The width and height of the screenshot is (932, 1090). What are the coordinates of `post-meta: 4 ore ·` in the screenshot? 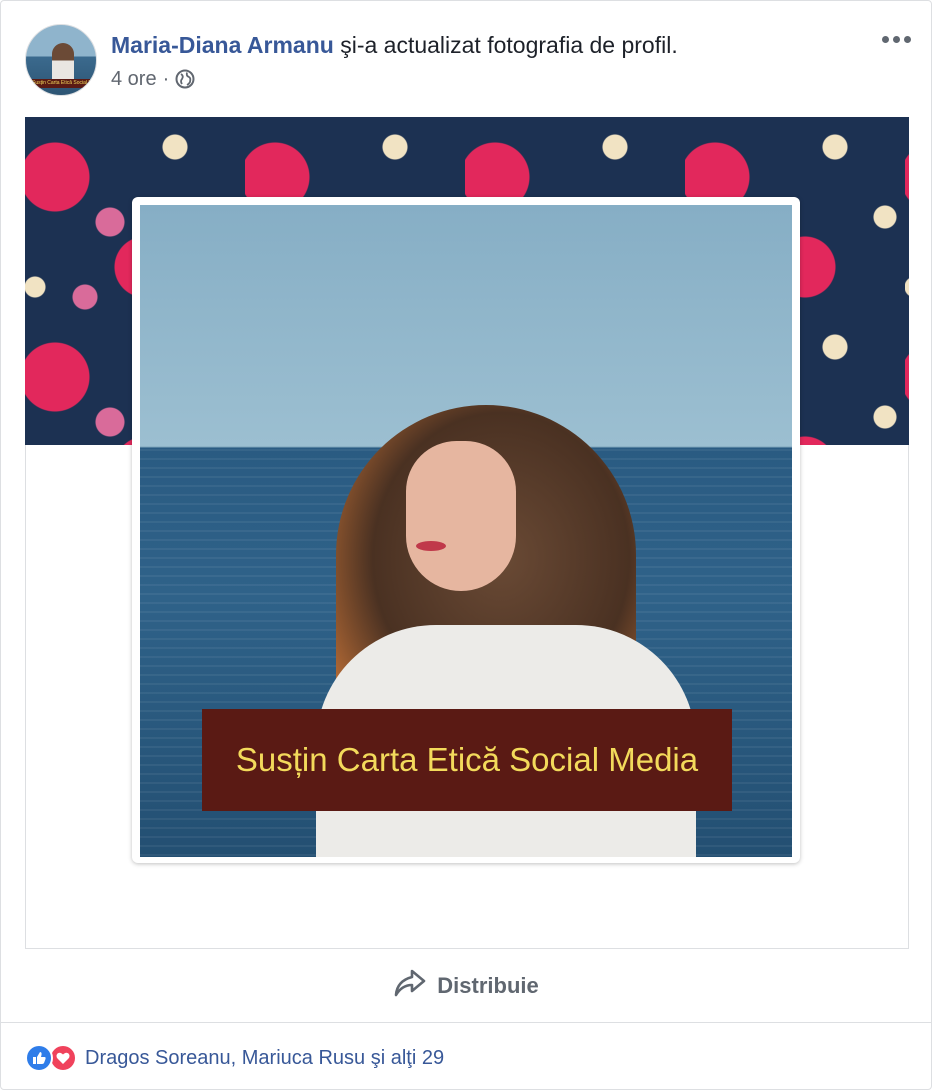 It's located at (153, 79).